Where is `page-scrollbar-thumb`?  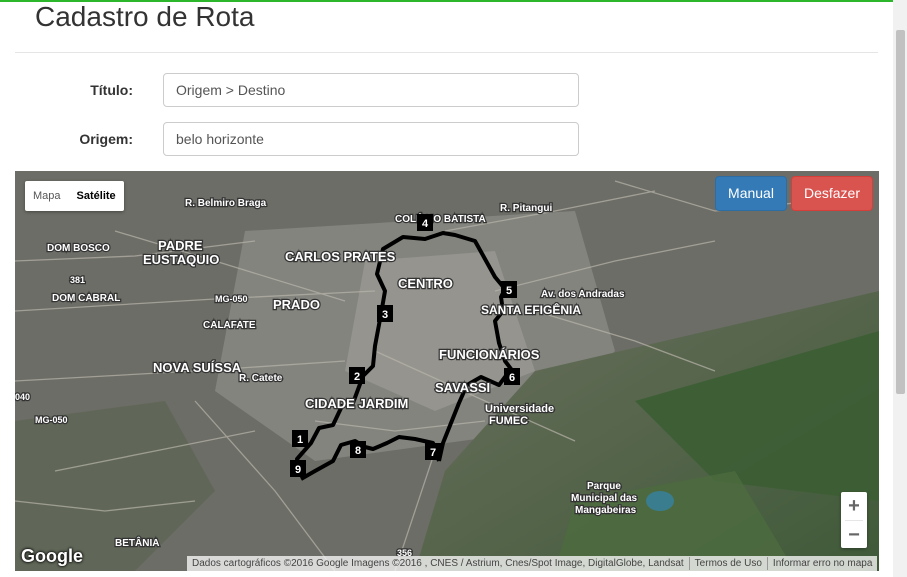
page-scrollbar-thumb is located at coordinates (900, 212).